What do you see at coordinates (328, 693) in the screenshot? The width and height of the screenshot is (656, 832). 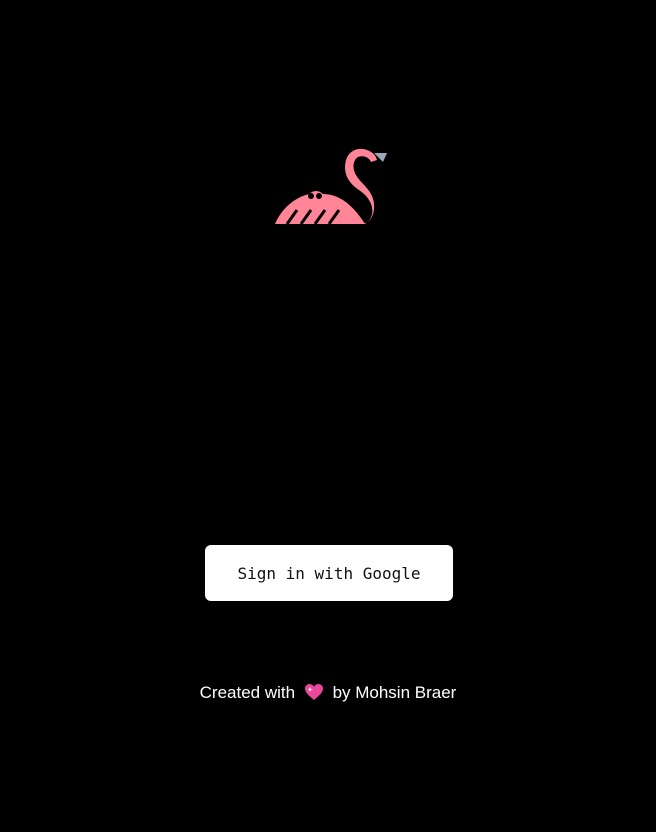 I see `footer-credit: Created with by Mohsin Braer` at bounding box center [328, 693].